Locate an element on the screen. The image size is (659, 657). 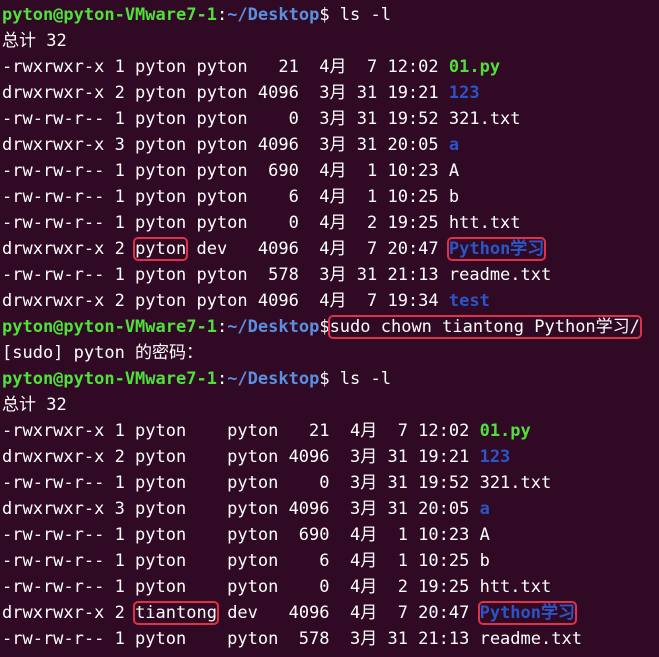
file-owner-highlighted: tiantong is located at coordinates (176, 613).